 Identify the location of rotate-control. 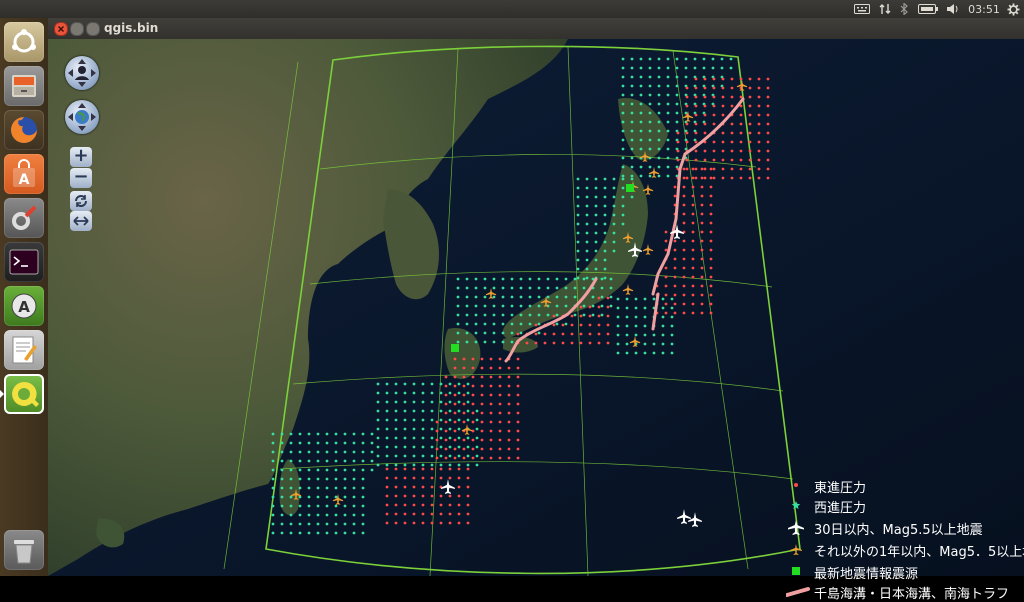
(82, 117).